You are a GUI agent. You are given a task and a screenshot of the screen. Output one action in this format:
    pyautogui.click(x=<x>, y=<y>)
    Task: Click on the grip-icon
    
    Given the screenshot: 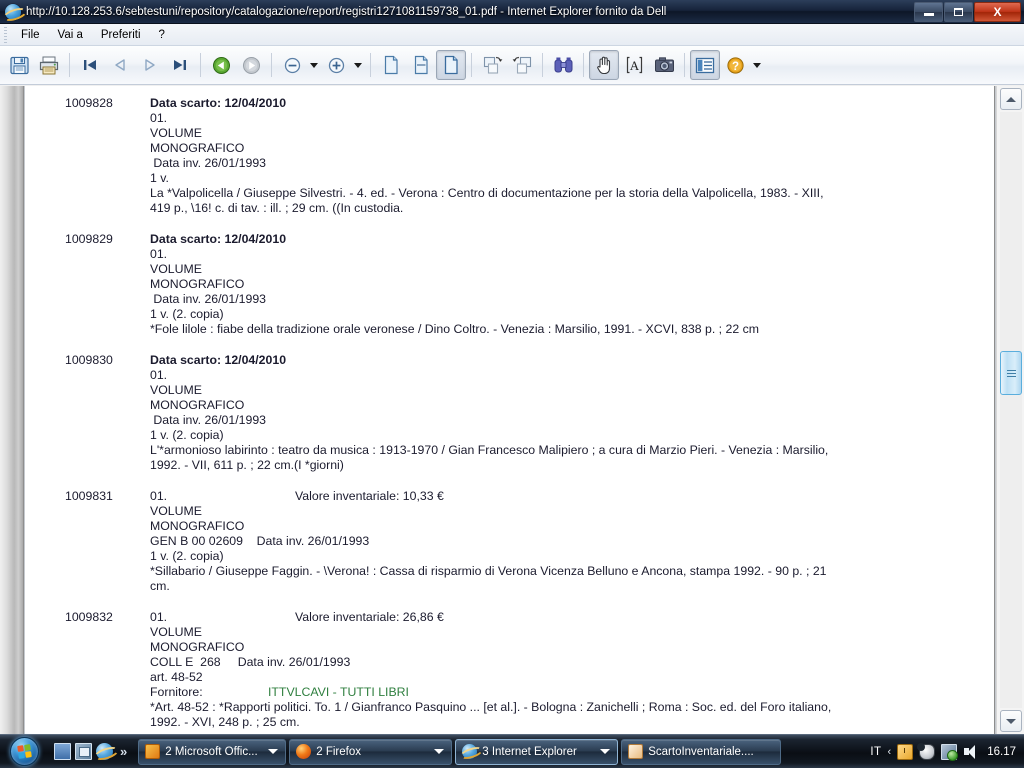 What is the action you would take?
    pyautogui.click(x=1011, y=373)
    